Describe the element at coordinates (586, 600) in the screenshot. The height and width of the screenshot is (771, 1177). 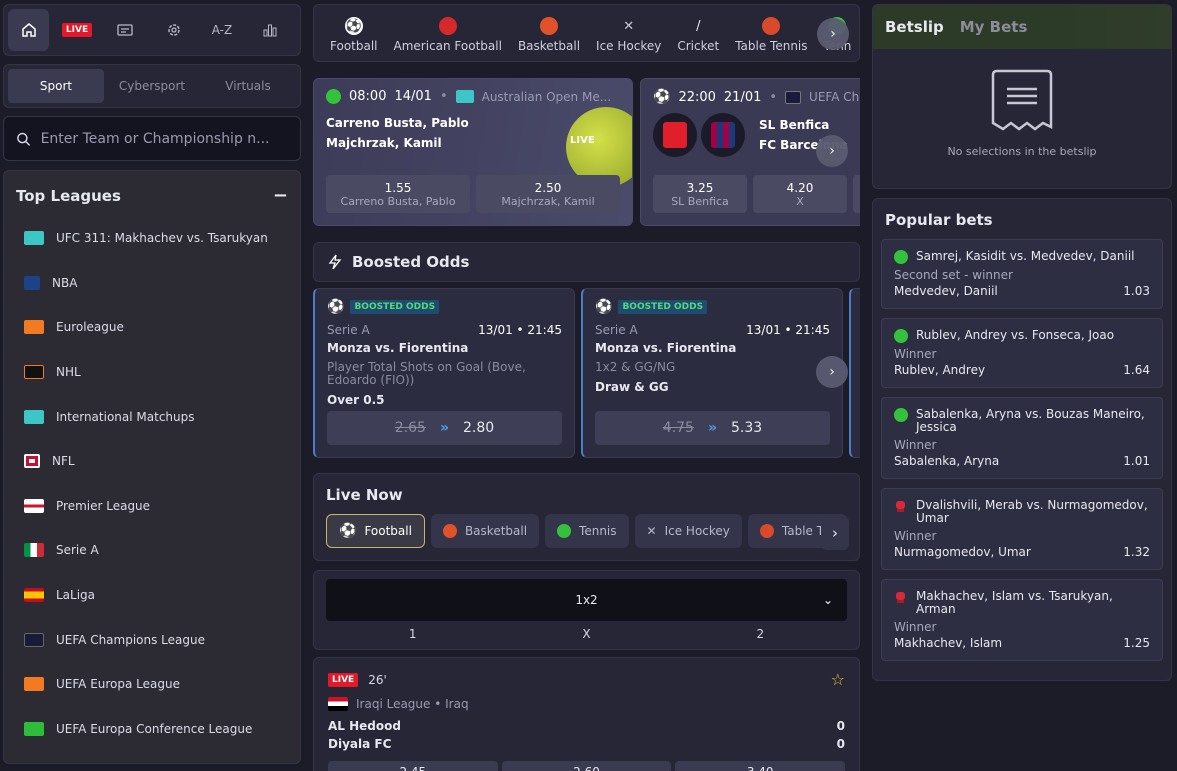
I see `market-dropdown: 1x2 ⌄` at that location.